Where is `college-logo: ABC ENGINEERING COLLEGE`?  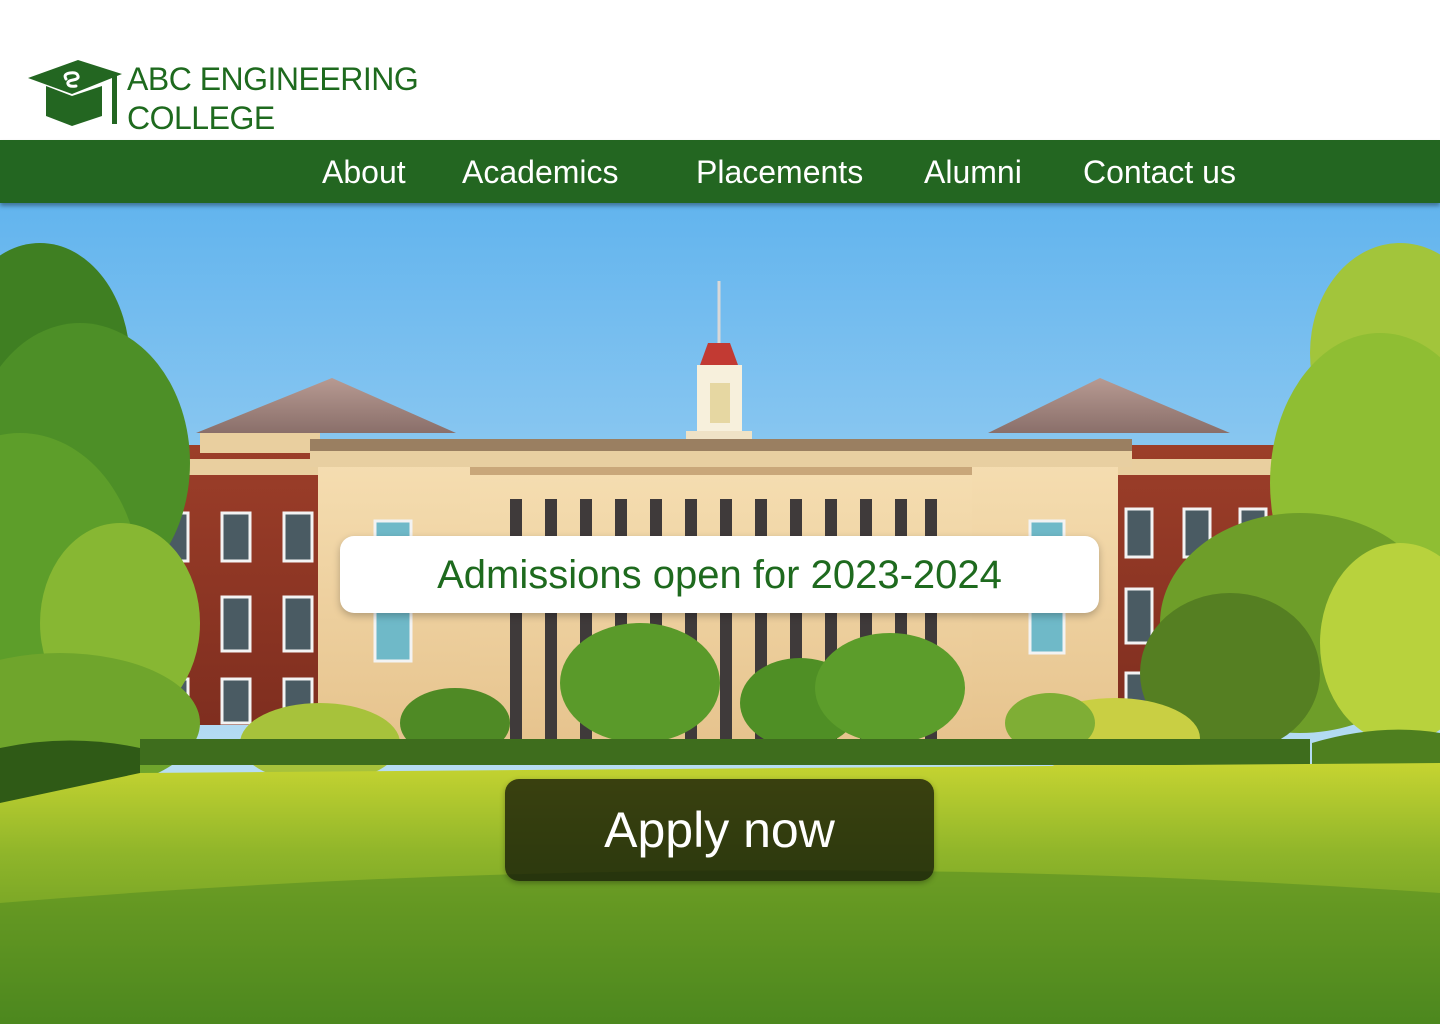
college-logo: ABC ENGINEERING COLLEGE is located at coordinates (236, 97).